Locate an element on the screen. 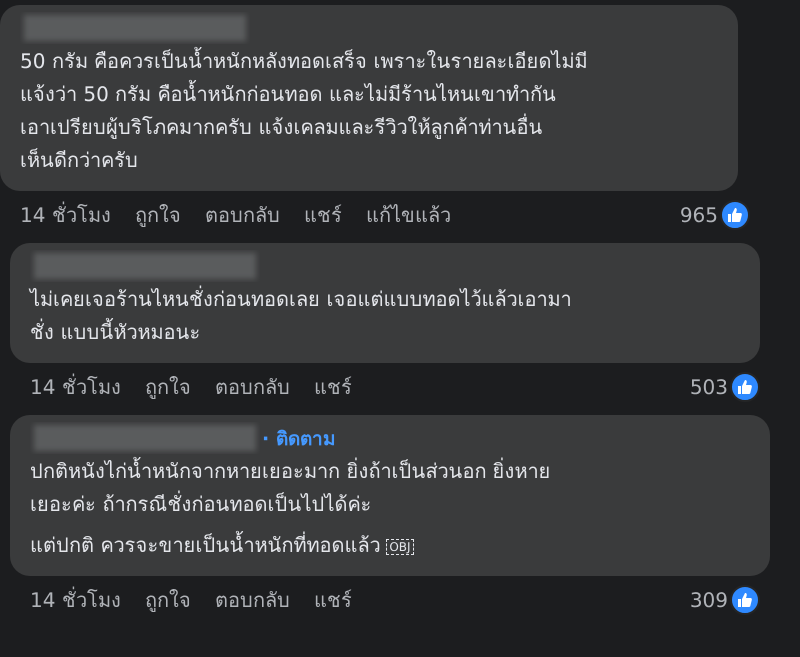 Image resolution: width=800 pixels, height=657 pixels. object-marker: OBJ is located at coordinates (400, 546).